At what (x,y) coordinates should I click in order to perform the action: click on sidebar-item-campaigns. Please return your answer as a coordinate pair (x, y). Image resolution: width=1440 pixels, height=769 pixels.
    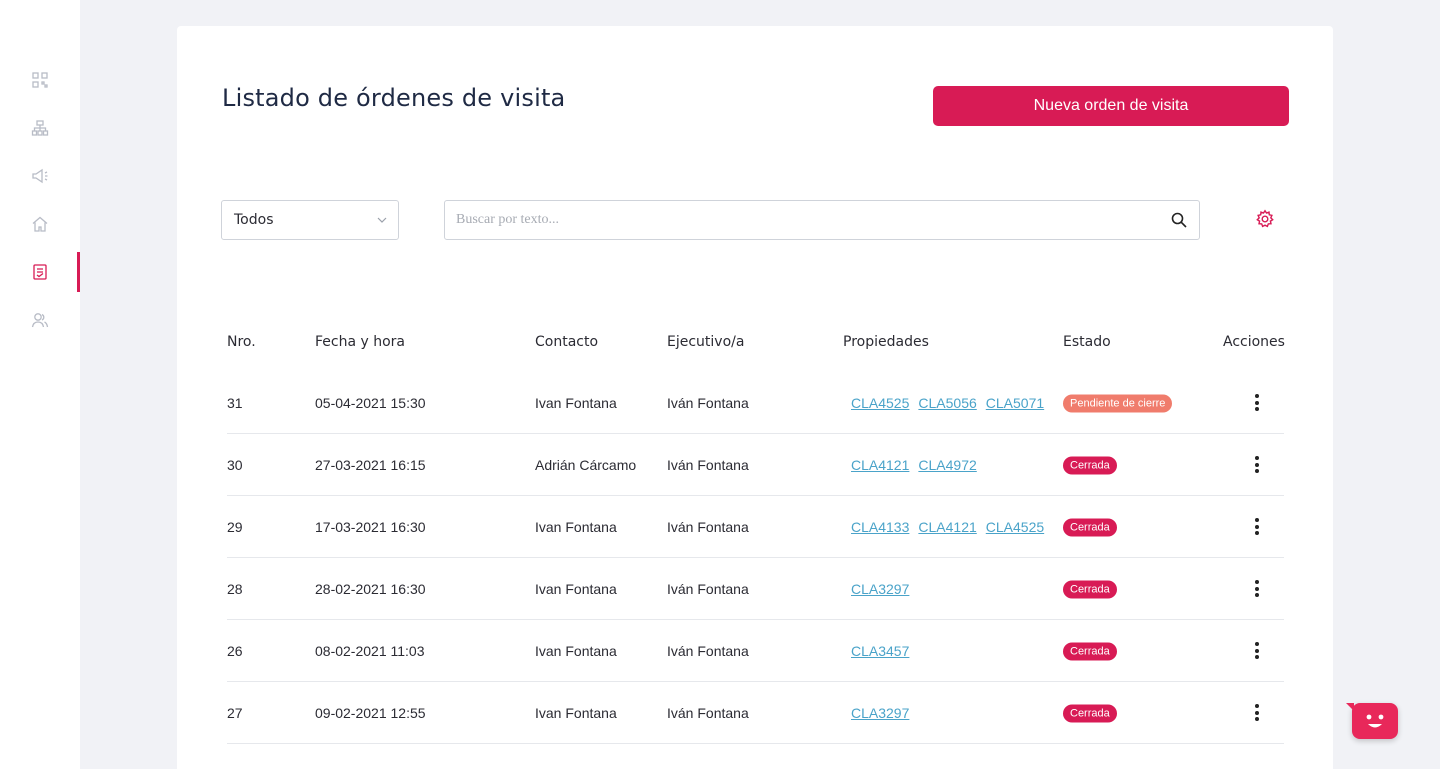
    Looking at the image, I should click on (40, 176).